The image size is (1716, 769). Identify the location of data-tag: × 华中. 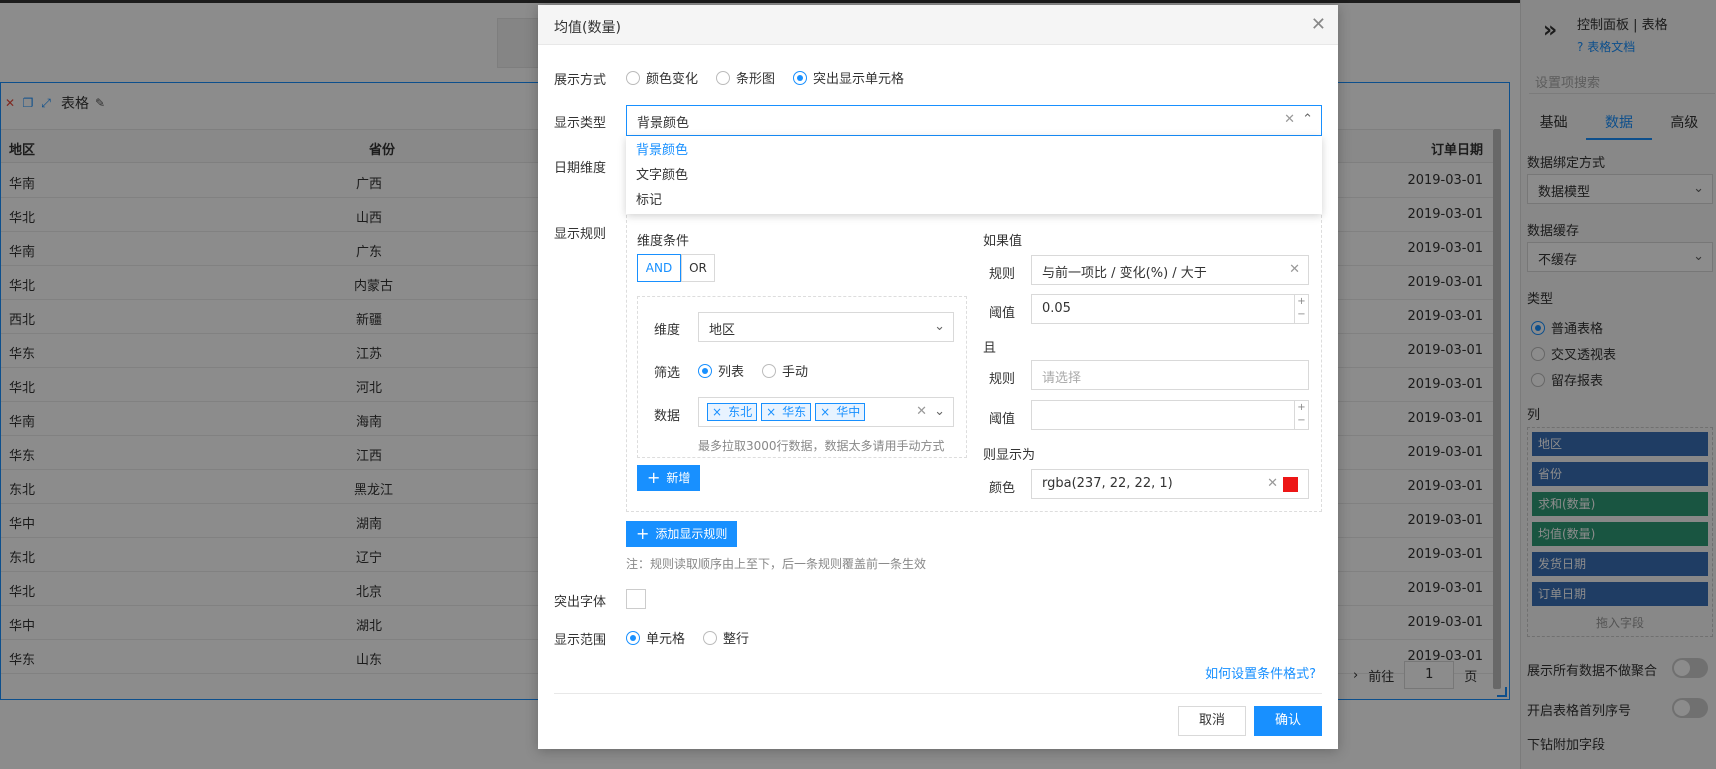
(840, 412).